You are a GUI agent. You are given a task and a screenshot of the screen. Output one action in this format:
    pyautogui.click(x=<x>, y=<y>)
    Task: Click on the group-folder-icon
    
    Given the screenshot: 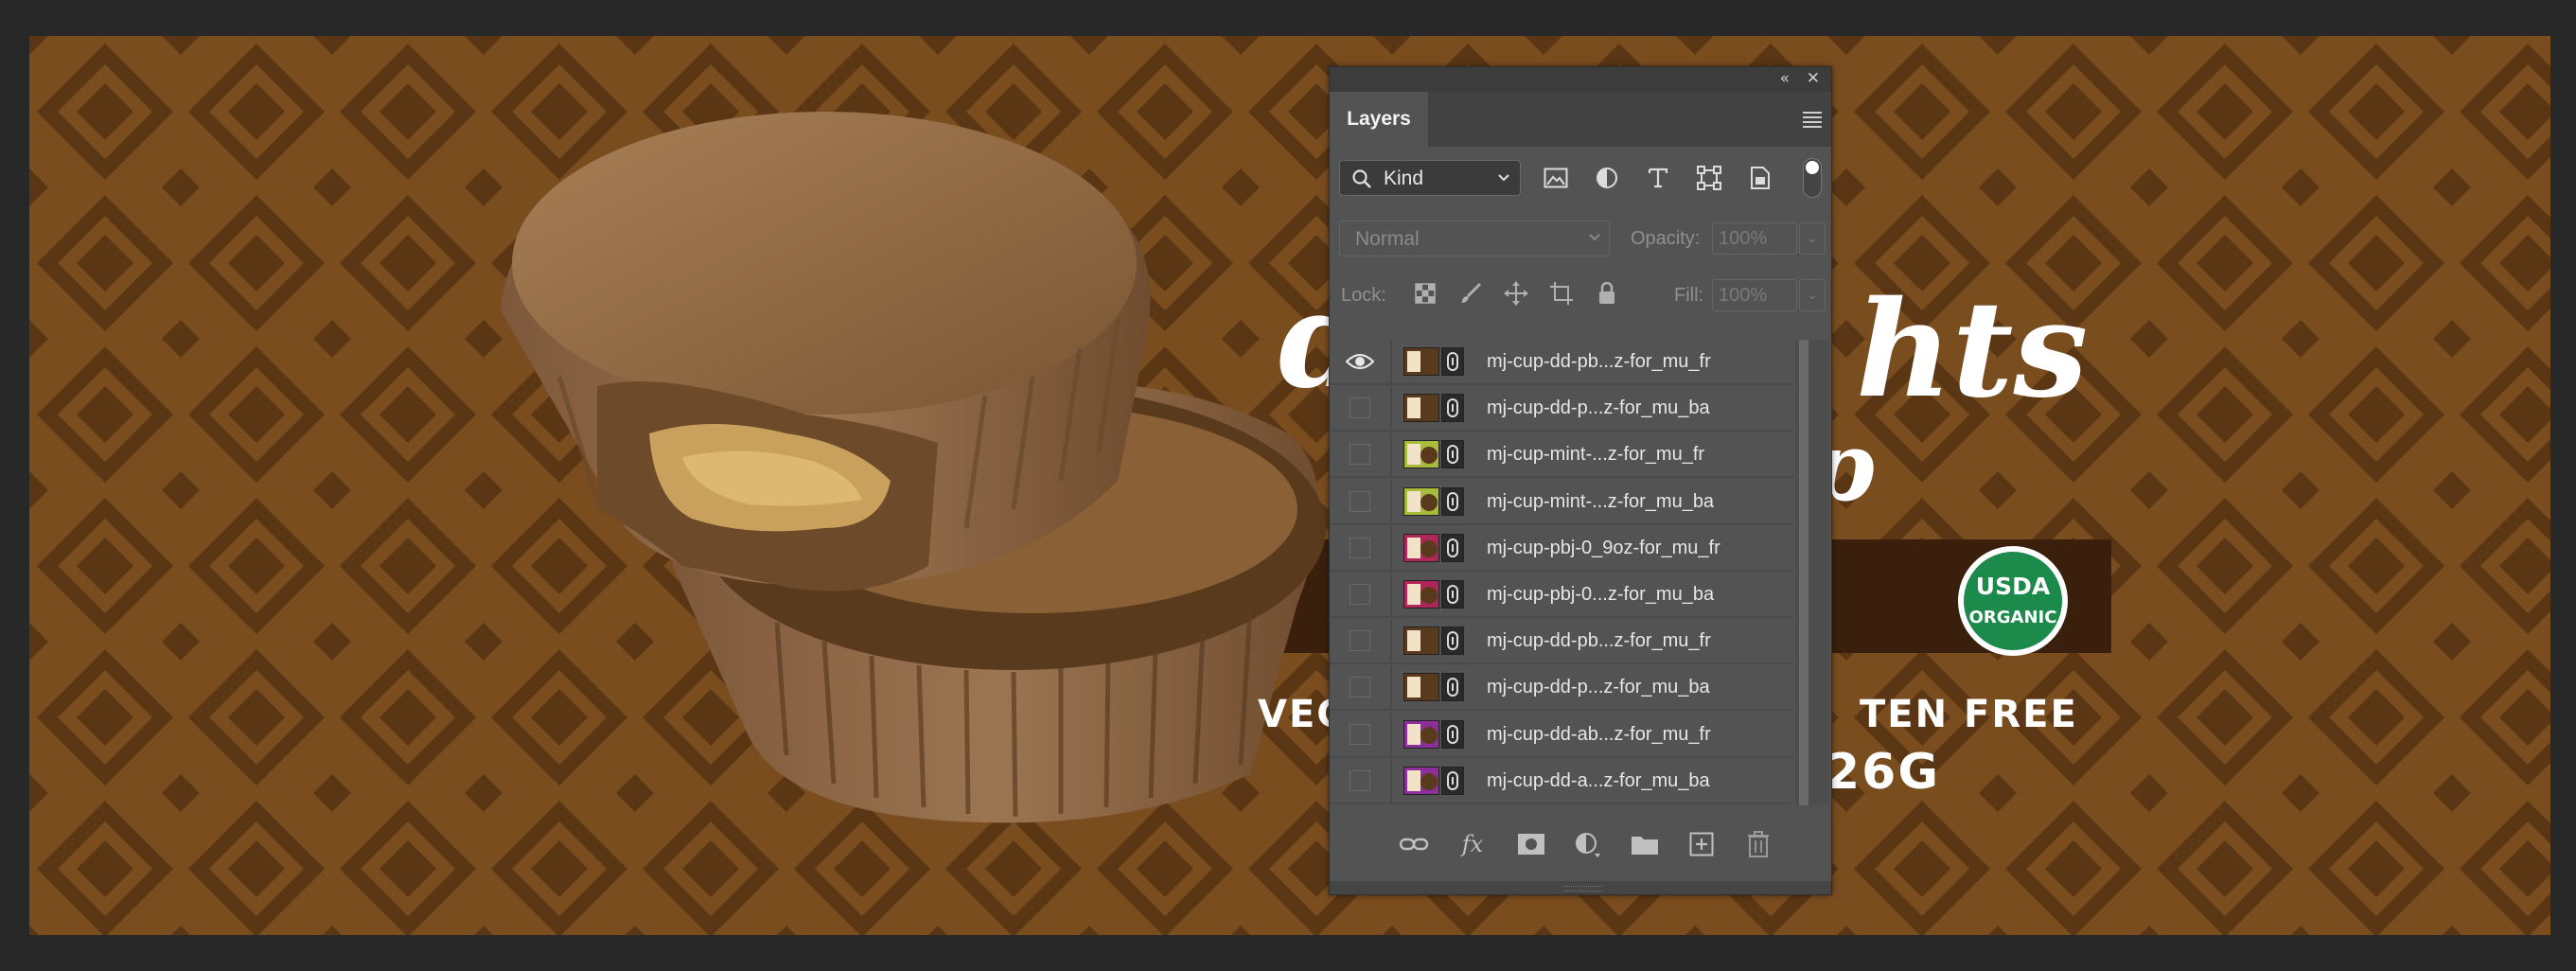 What is the action you would take?
    pyautogui.click(x=1645, y=844)
    